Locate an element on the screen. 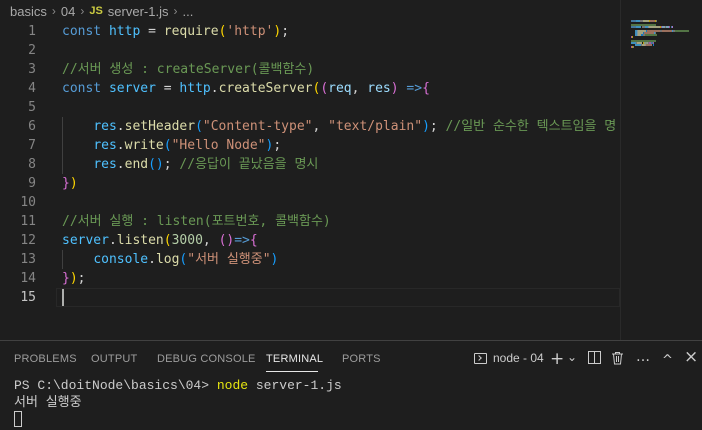 The width and height of the screenshot is (702, 430). line-number: 9 is located at coordinates (32, 183).